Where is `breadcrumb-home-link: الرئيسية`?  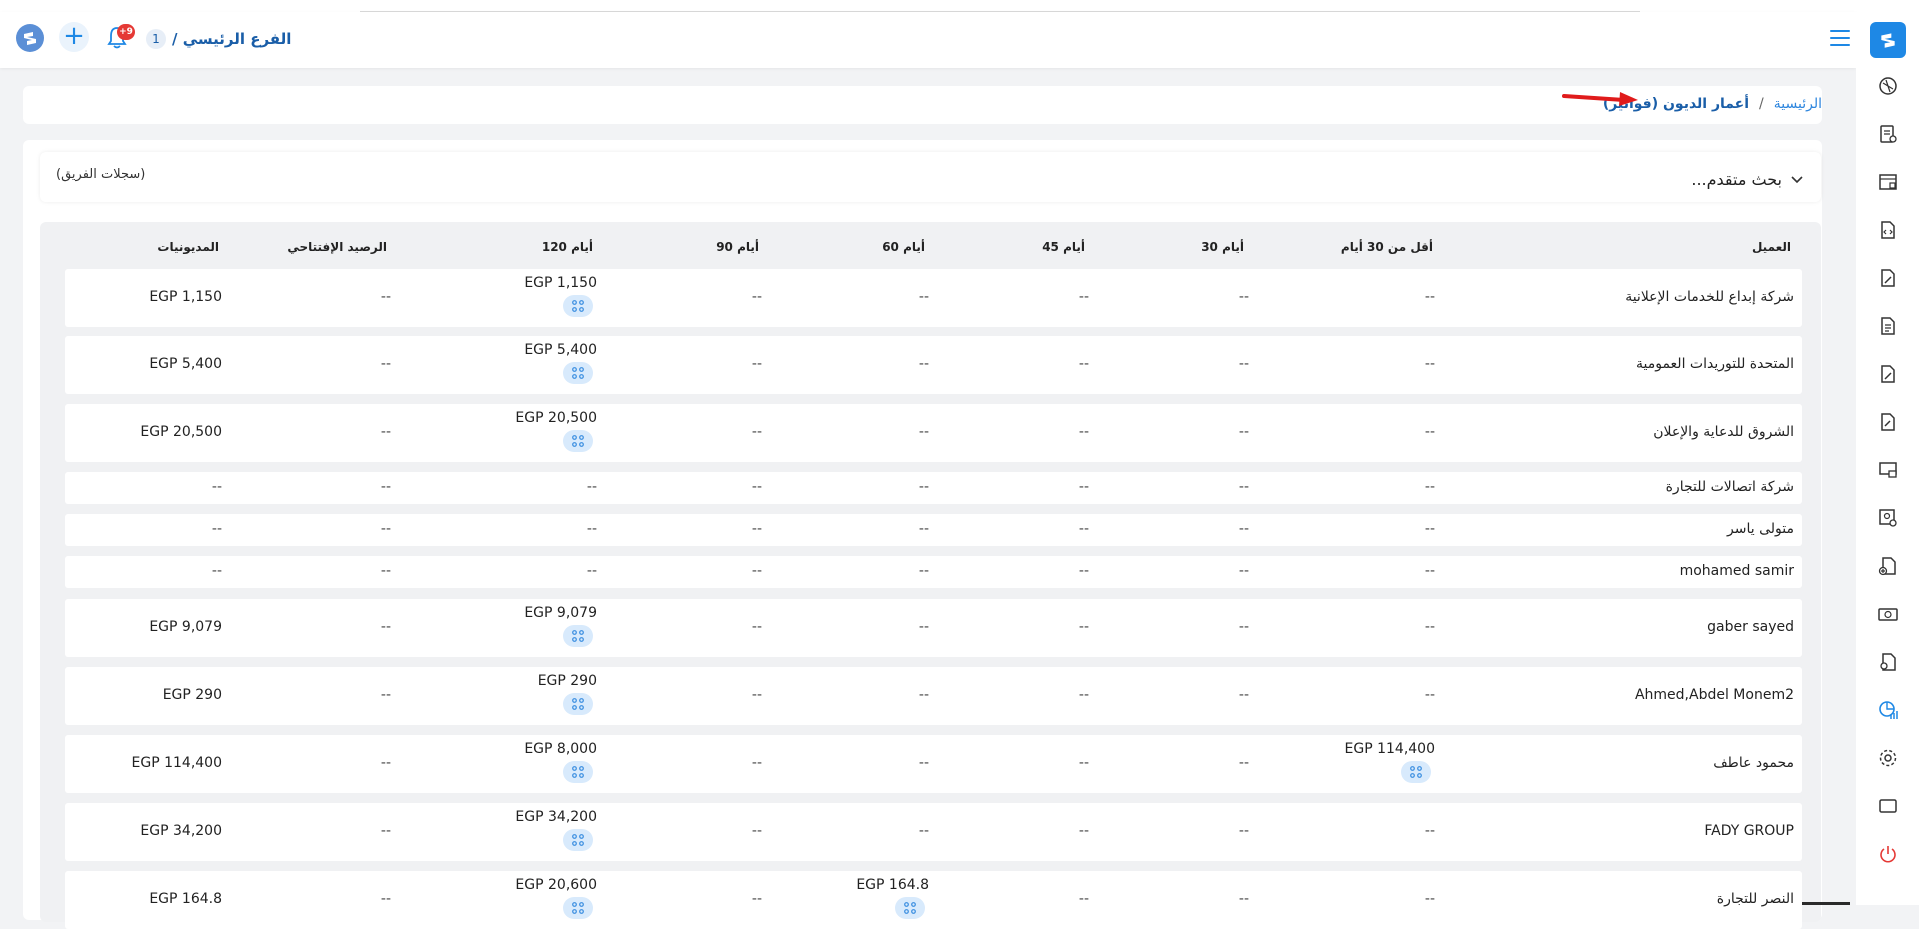
breadcrumb-home-link: الرئيسية is located at coordinates (1798, 104).